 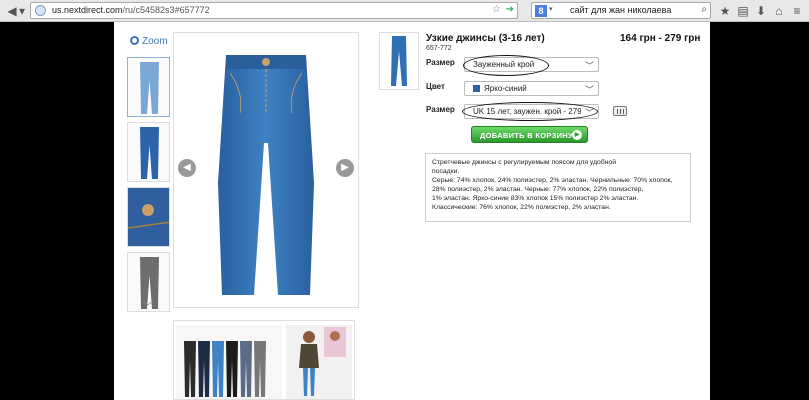 What do you see at coordinates (264, 360) in the screenshot?
I see `outfit-thumbnail` at bounding box center [264, 360].